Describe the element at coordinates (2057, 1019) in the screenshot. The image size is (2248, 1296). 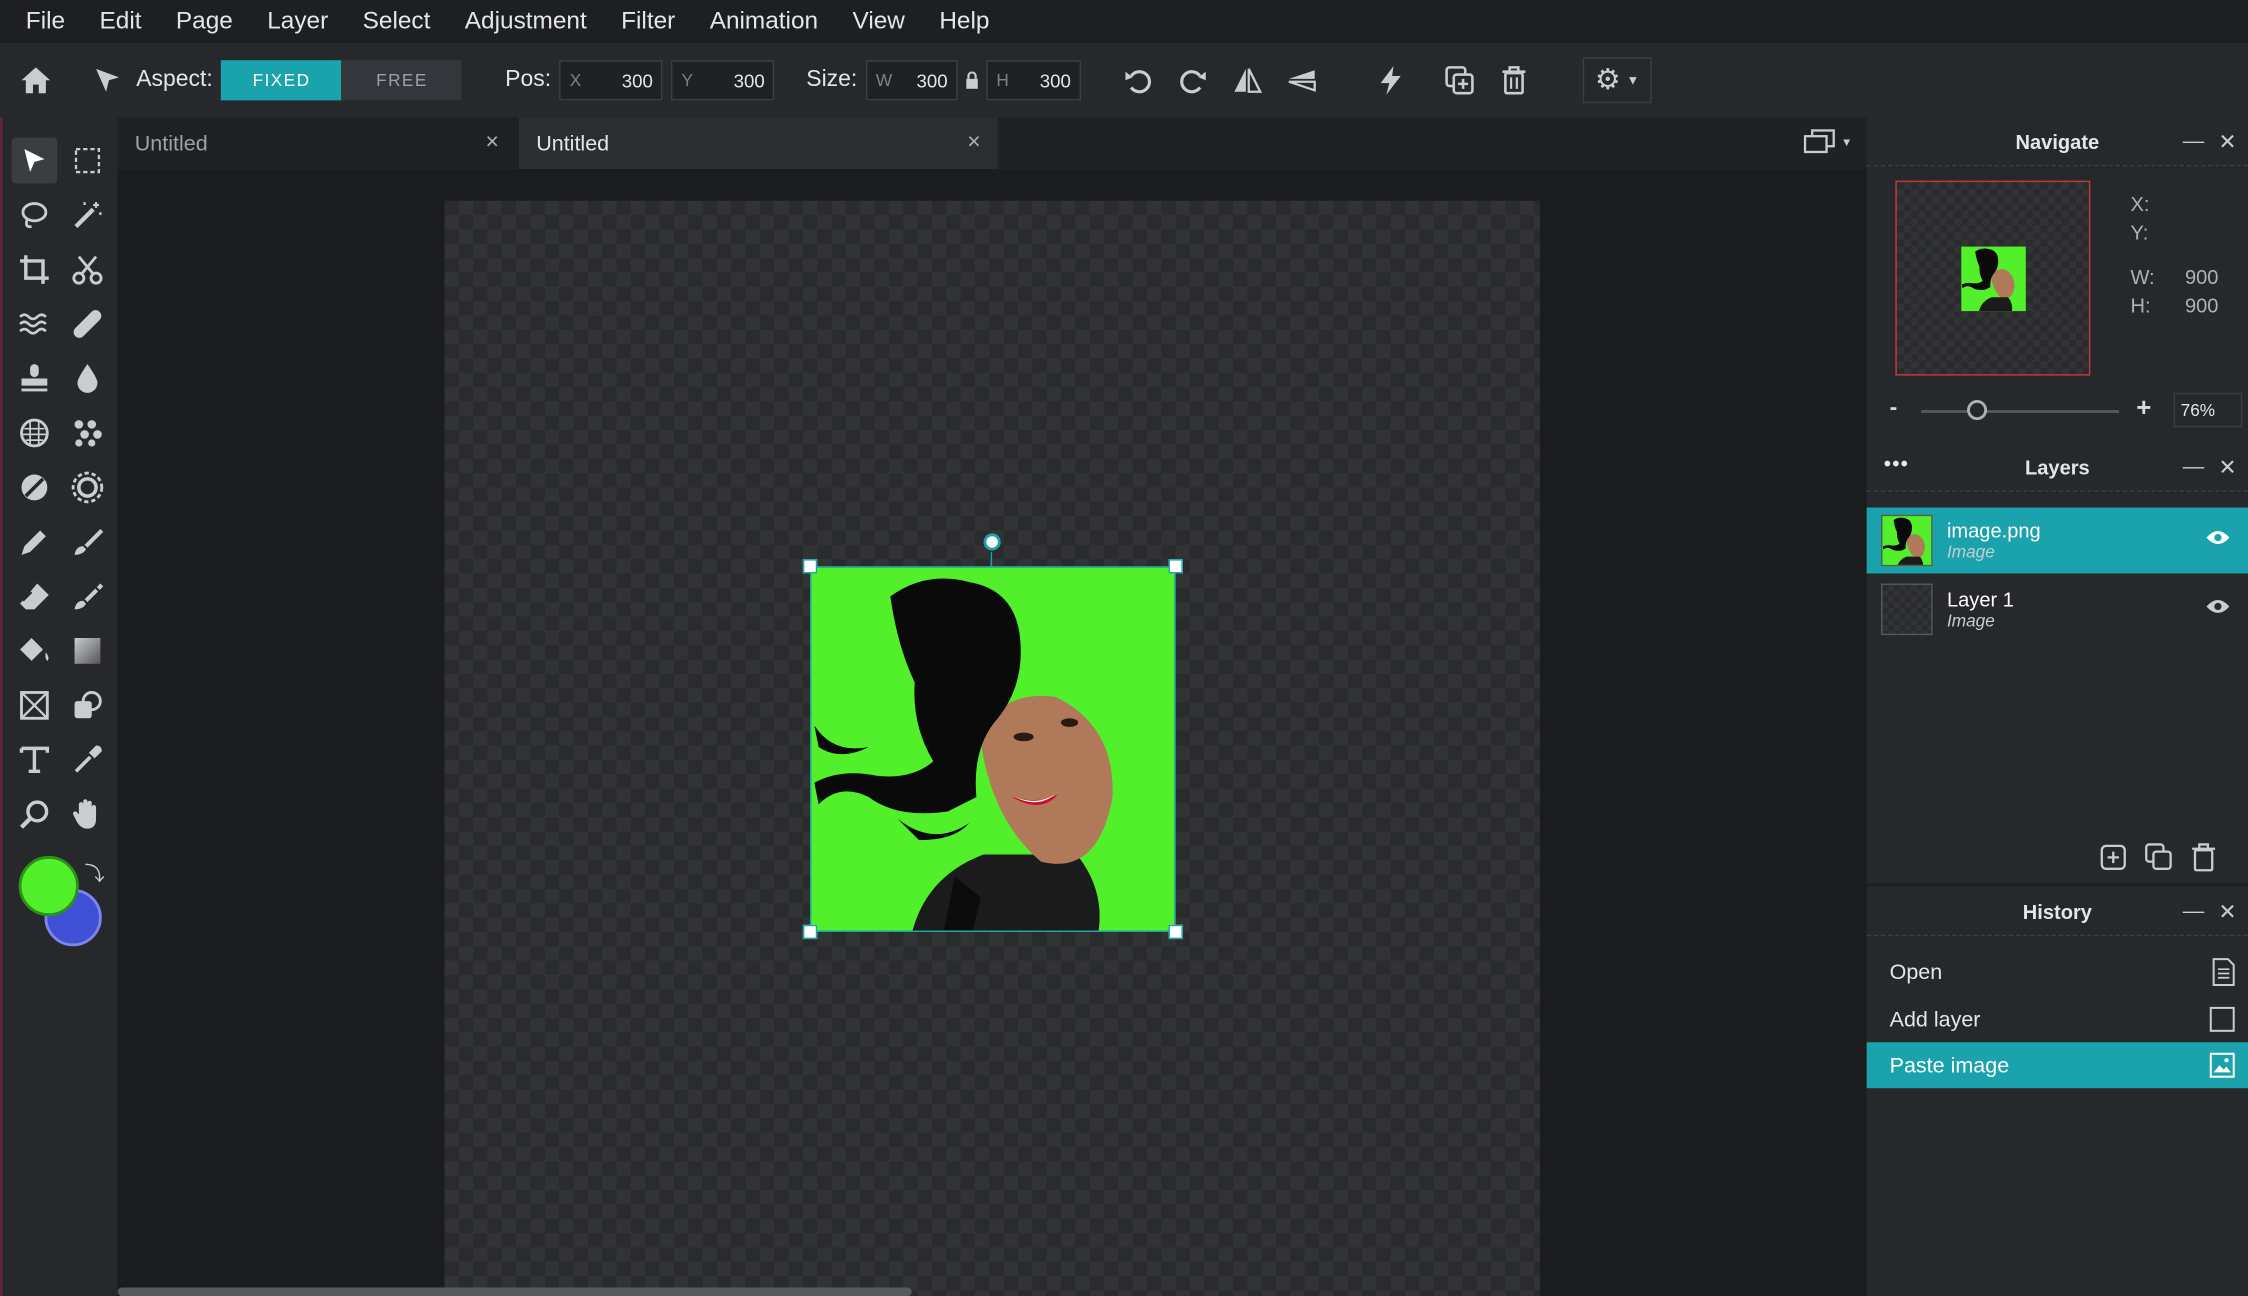
I see `history-item-add-layer: Add layer` at that location.